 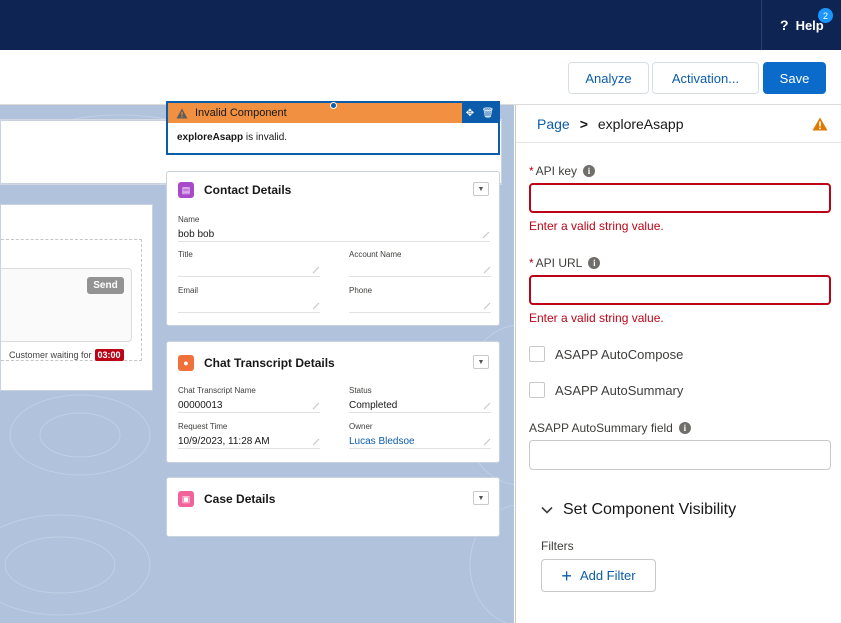 What do you see at coordinates (196, 234) in the screenshot?
I see `field-value: bob bob` at bounding box center [196, 234].